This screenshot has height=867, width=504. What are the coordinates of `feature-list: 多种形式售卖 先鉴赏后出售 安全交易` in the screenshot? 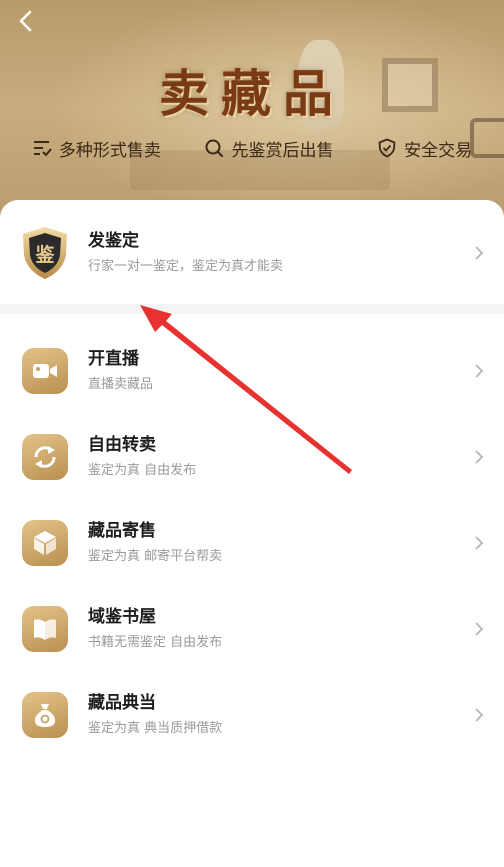 It's located at (252, 148).